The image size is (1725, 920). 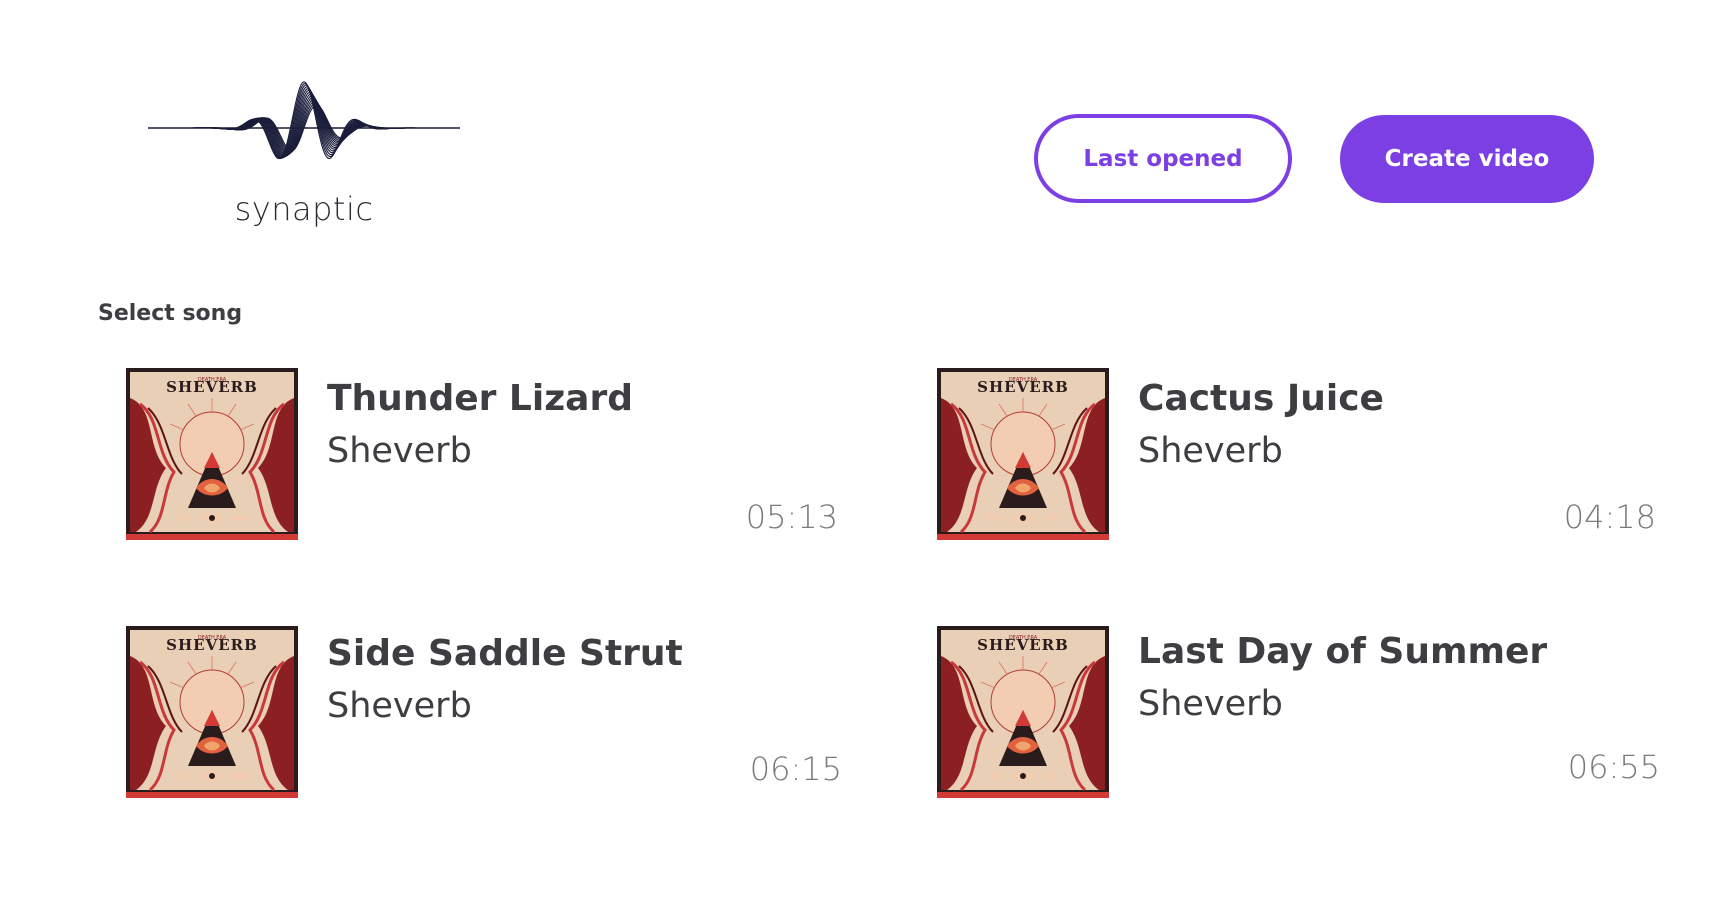 What do you see at coordinates (505, 653) in the screenshot?
I see `song-title: Side Saddle Strut` at bounding box center [505, 653].